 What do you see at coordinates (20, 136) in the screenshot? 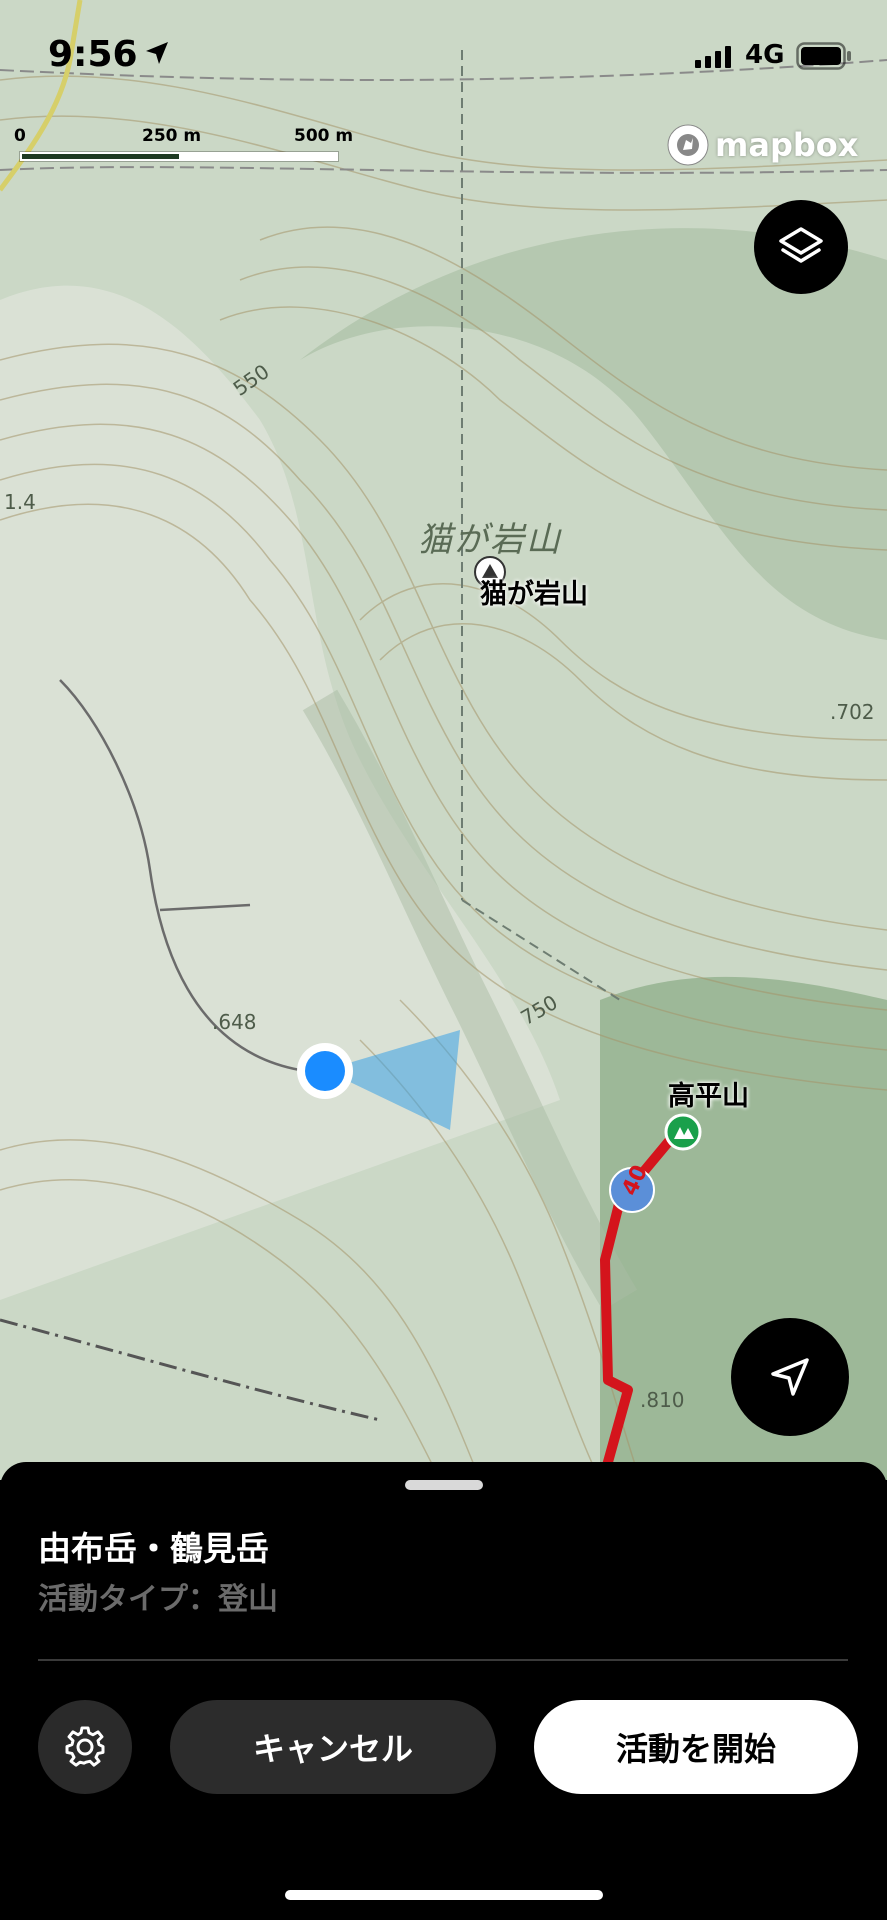
I see `scale-zero: 0` at bounding box center [20, 136].